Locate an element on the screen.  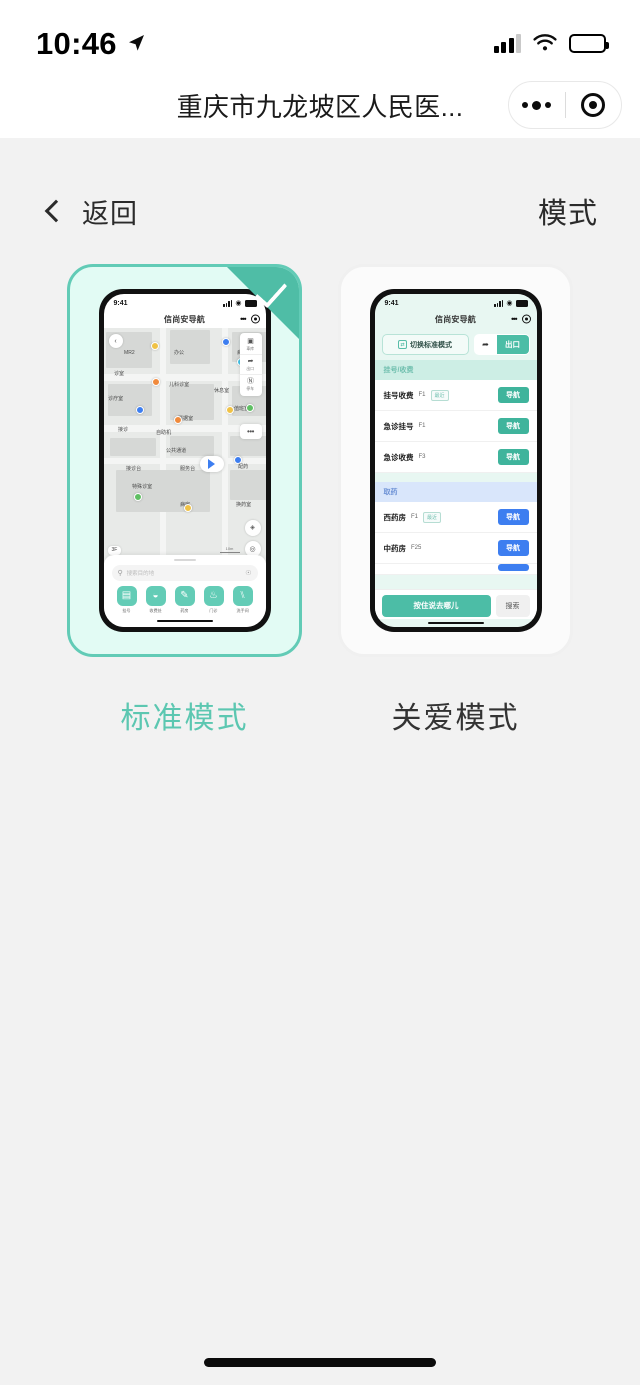
quick-action-registration: ▤ 挂号 is located at coordinates (127, 599).